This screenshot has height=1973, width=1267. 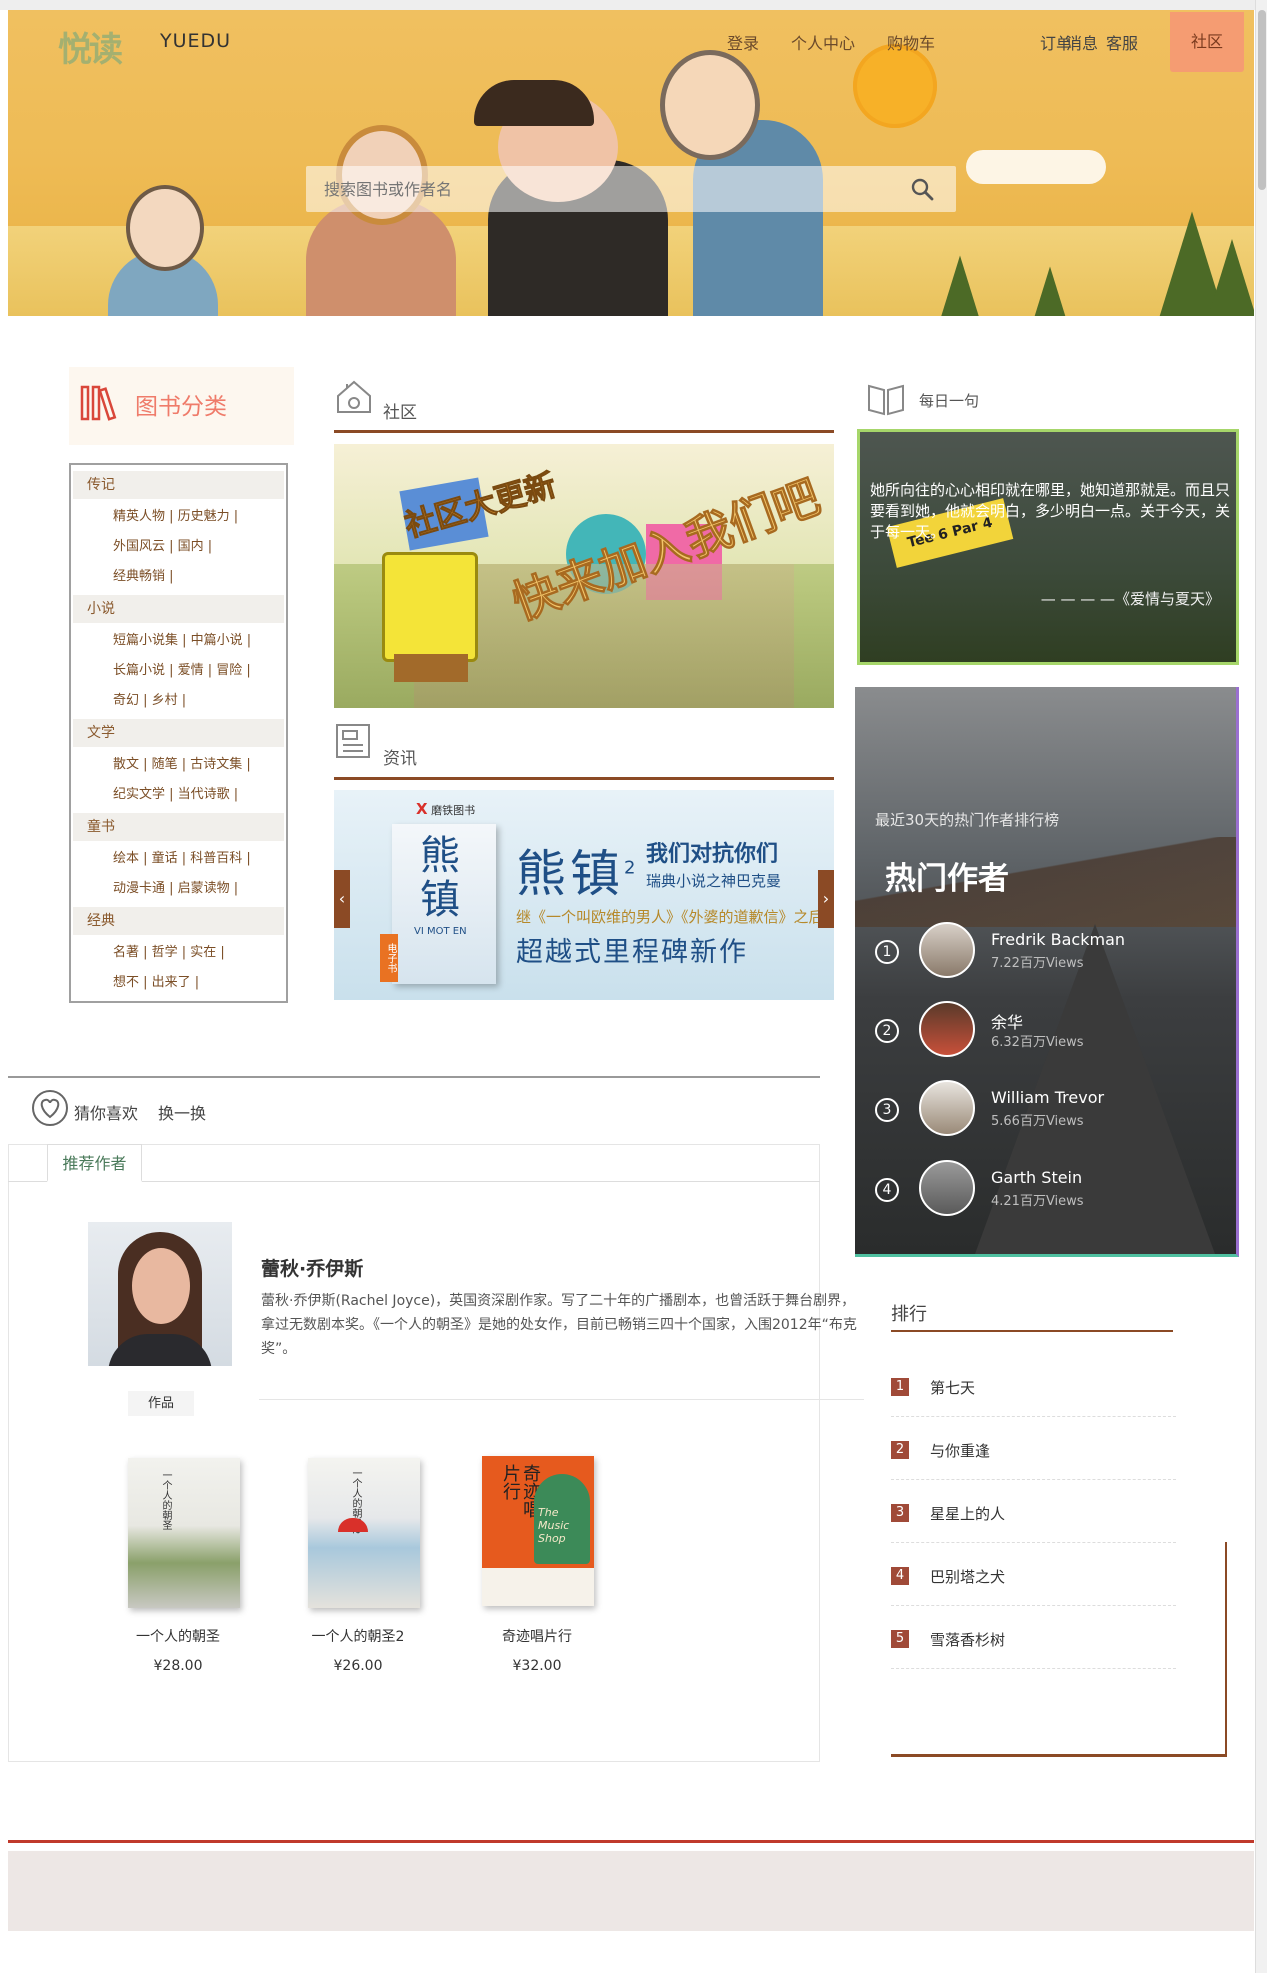 I want to click on category-row: 想不 | 出来了 |, so click(x=156, y=980).